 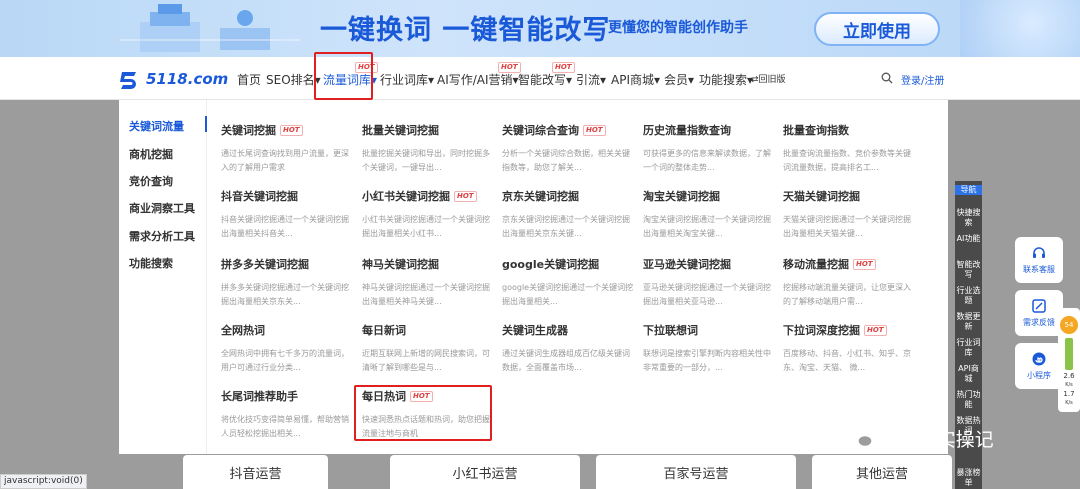 What do you see at coordinates (591, 79) in the screenshot?
I see `nav-traffic-drive: 引流▾` at bounding box center [591, 79].